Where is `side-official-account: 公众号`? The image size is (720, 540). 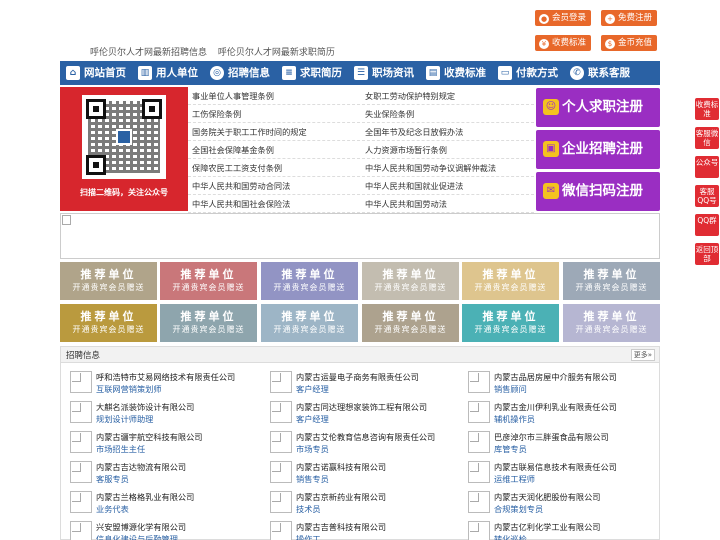
side-official-account: 公众号 is located at coordinates (707, 167).